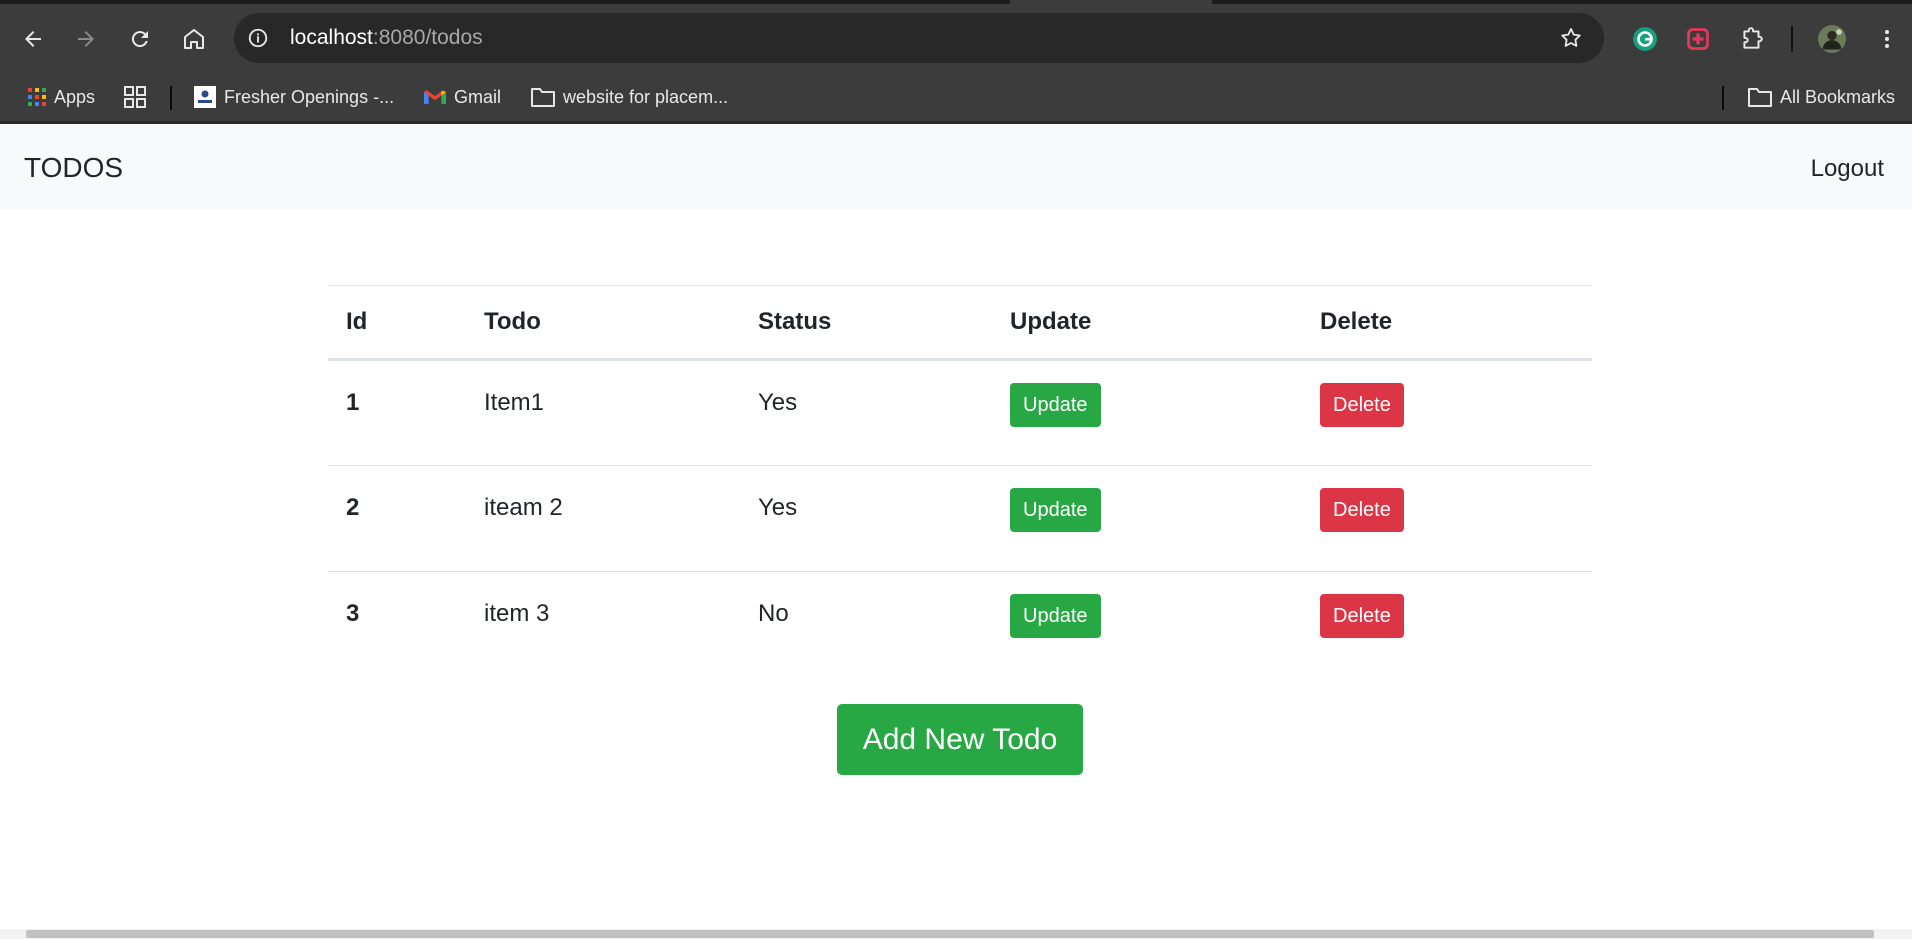 This screenshot has height=939, width=1912. I want to click on bookmark-star-icon, so click(1571, 38).